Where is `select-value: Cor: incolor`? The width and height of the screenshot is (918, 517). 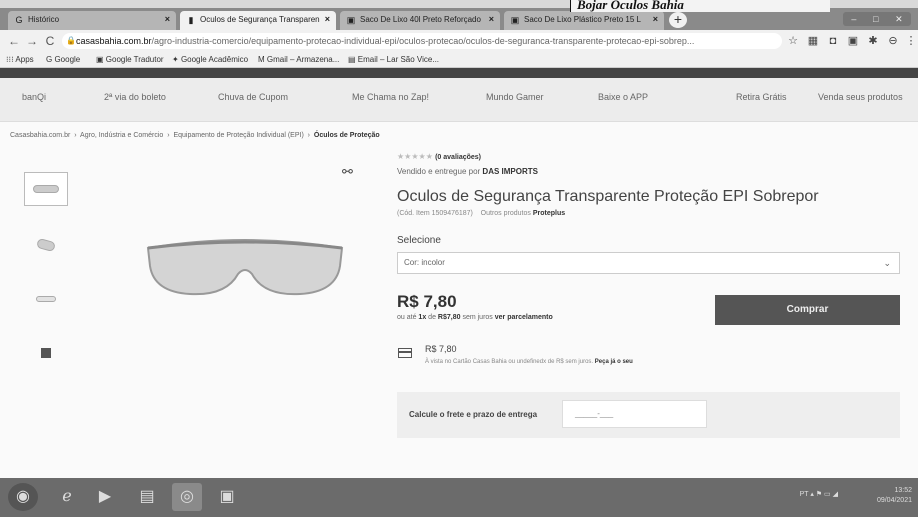
select-value: Cor: incolor is located at coordinates (424, 262).